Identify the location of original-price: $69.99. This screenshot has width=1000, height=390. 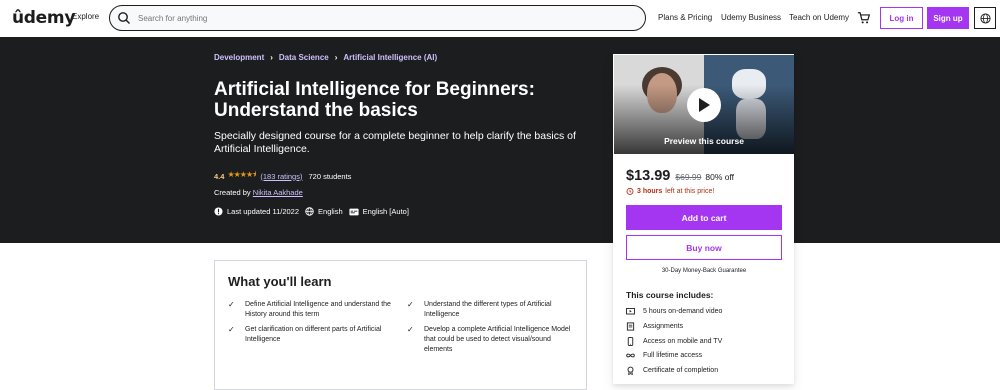
(688, 177).